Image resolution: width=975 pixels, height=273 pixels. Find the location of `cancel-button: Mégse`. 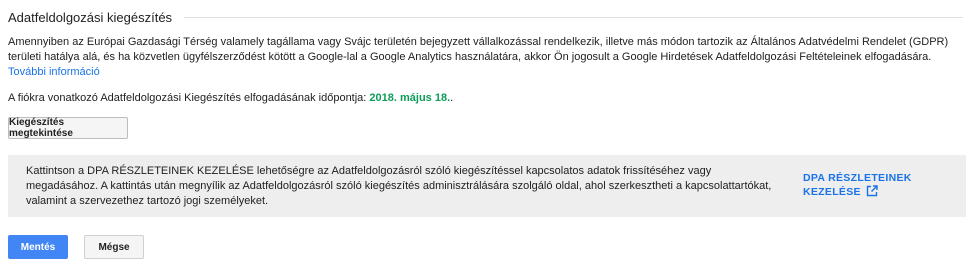

cancel-button: Mégse is located at coordinates (114, 247).